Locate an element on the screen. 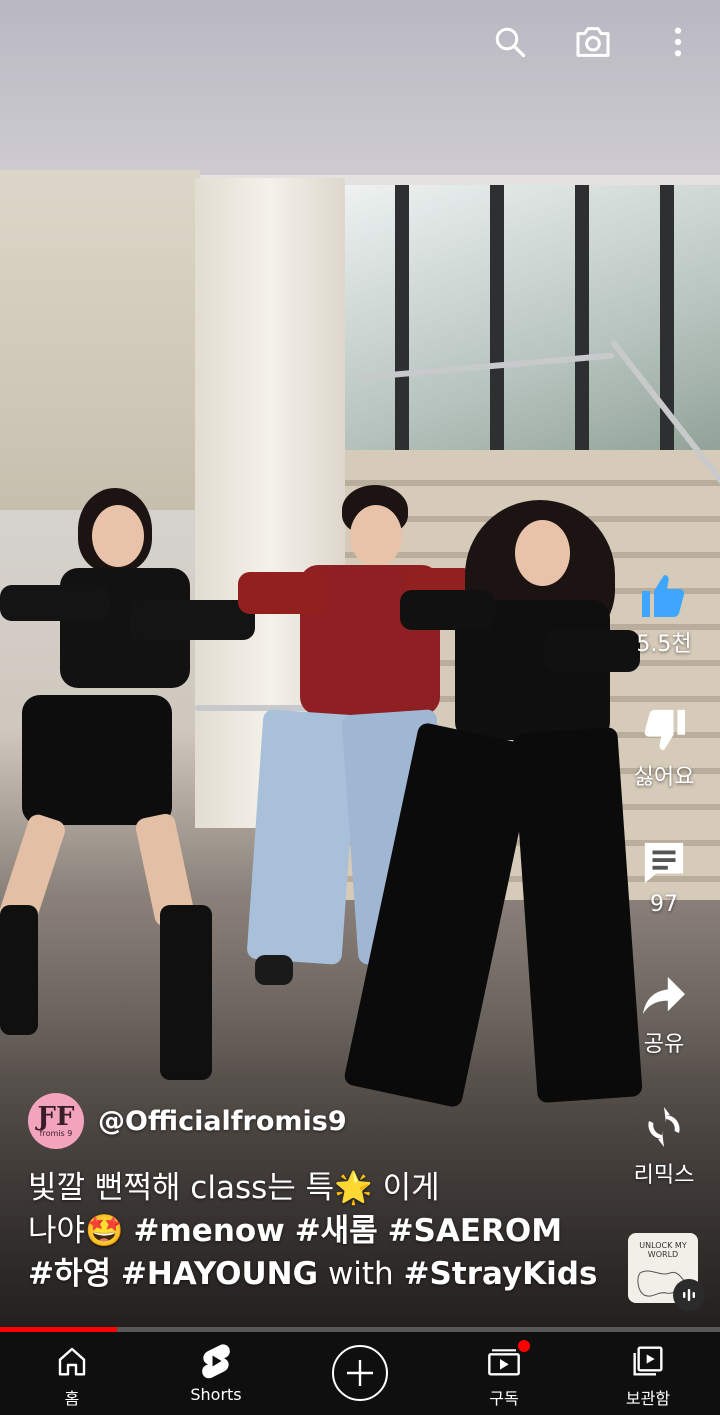 The height and width of the screenshot is (1415, 720). home-icon is located at coordinates (72, 1361).